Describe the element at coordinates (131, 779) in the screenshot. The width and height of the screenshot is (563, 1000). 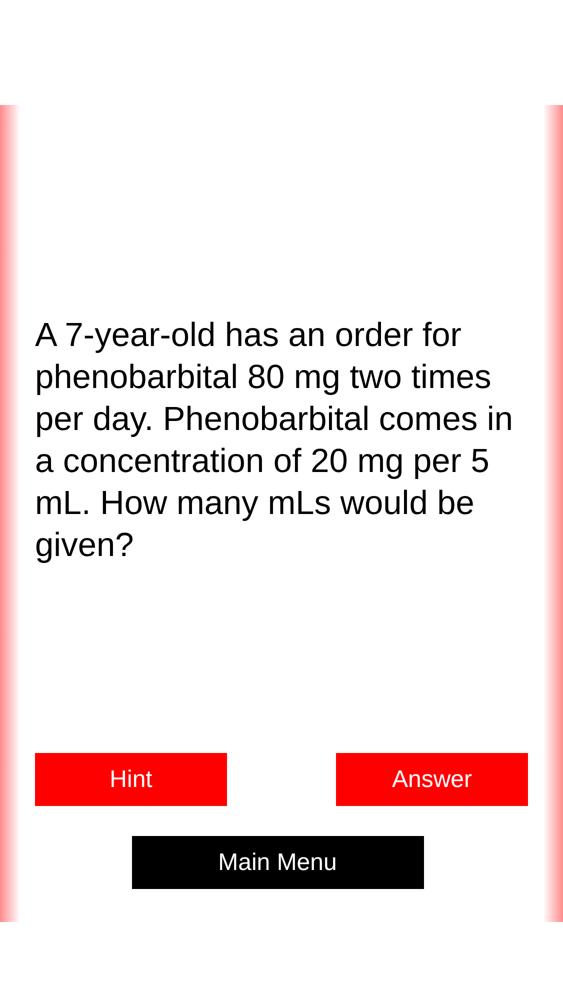
I see `hint-button: Hint` at that location.